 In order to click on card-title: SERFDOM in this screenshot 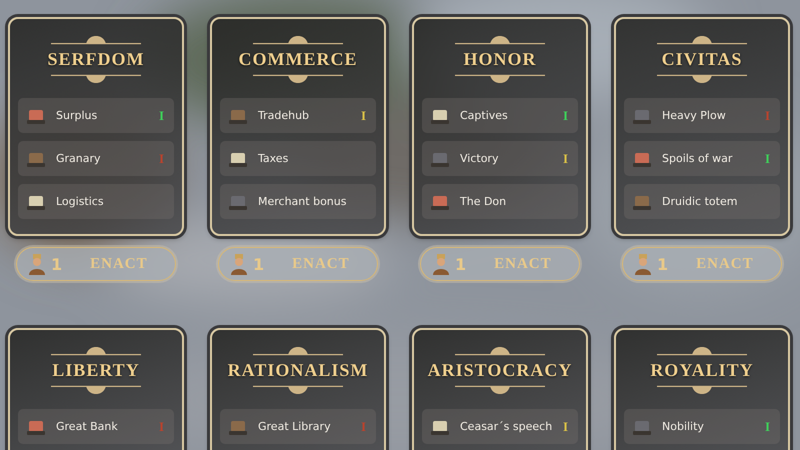, I will do `click(96, 59)`.